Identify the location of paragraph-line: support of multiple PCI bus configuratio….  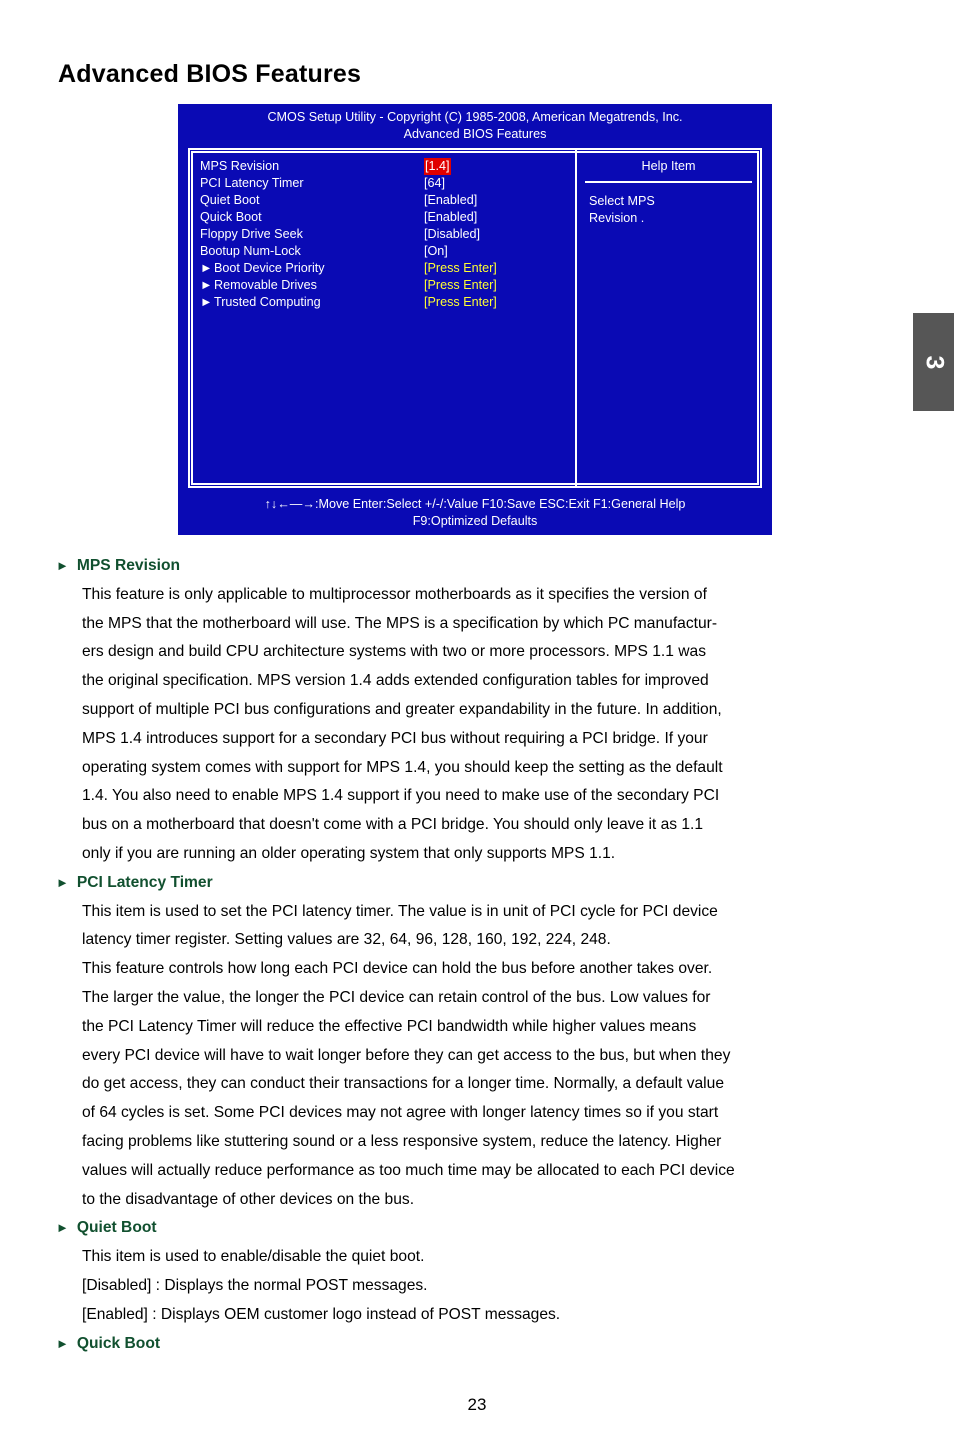
(402, 709).